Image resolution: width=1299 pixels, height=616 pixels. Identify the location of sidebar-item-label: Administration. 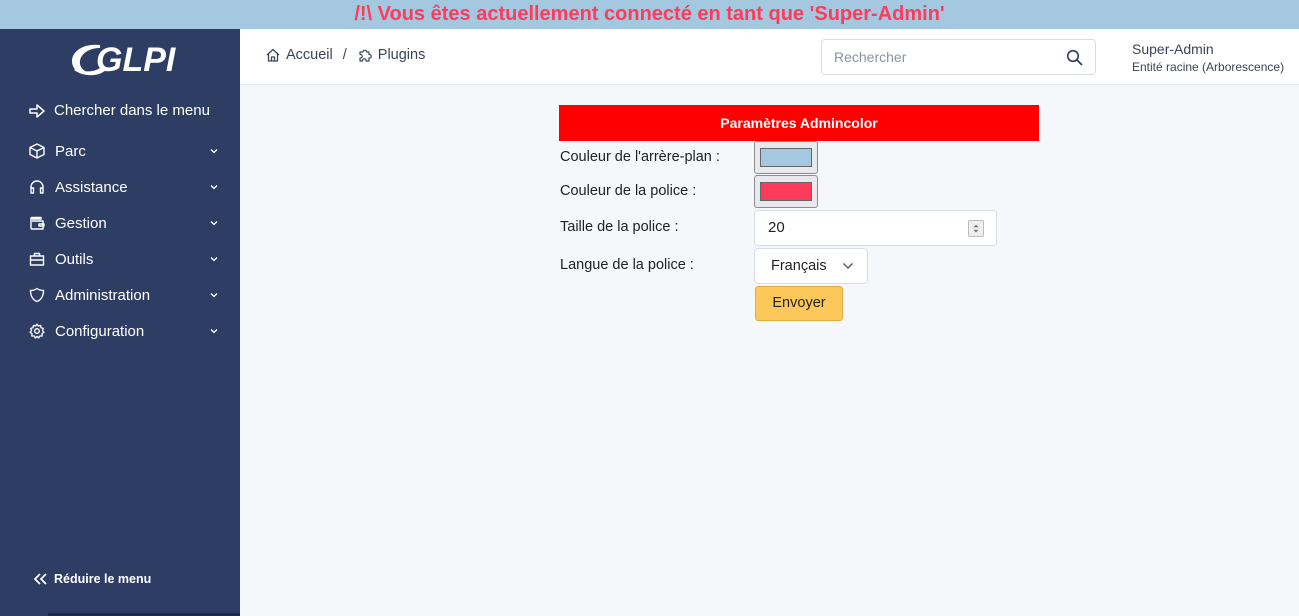
(103, 295).